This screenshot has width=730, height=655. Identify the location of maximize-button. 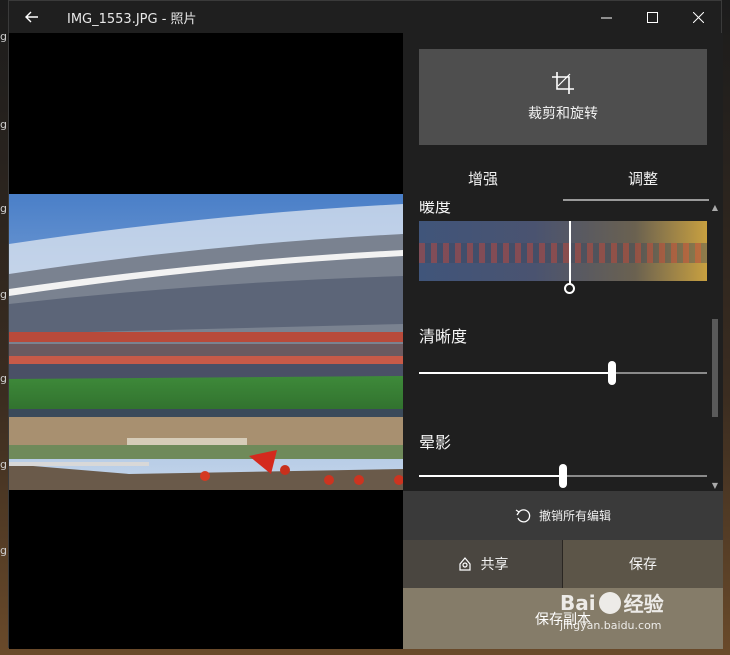
(652, 17).